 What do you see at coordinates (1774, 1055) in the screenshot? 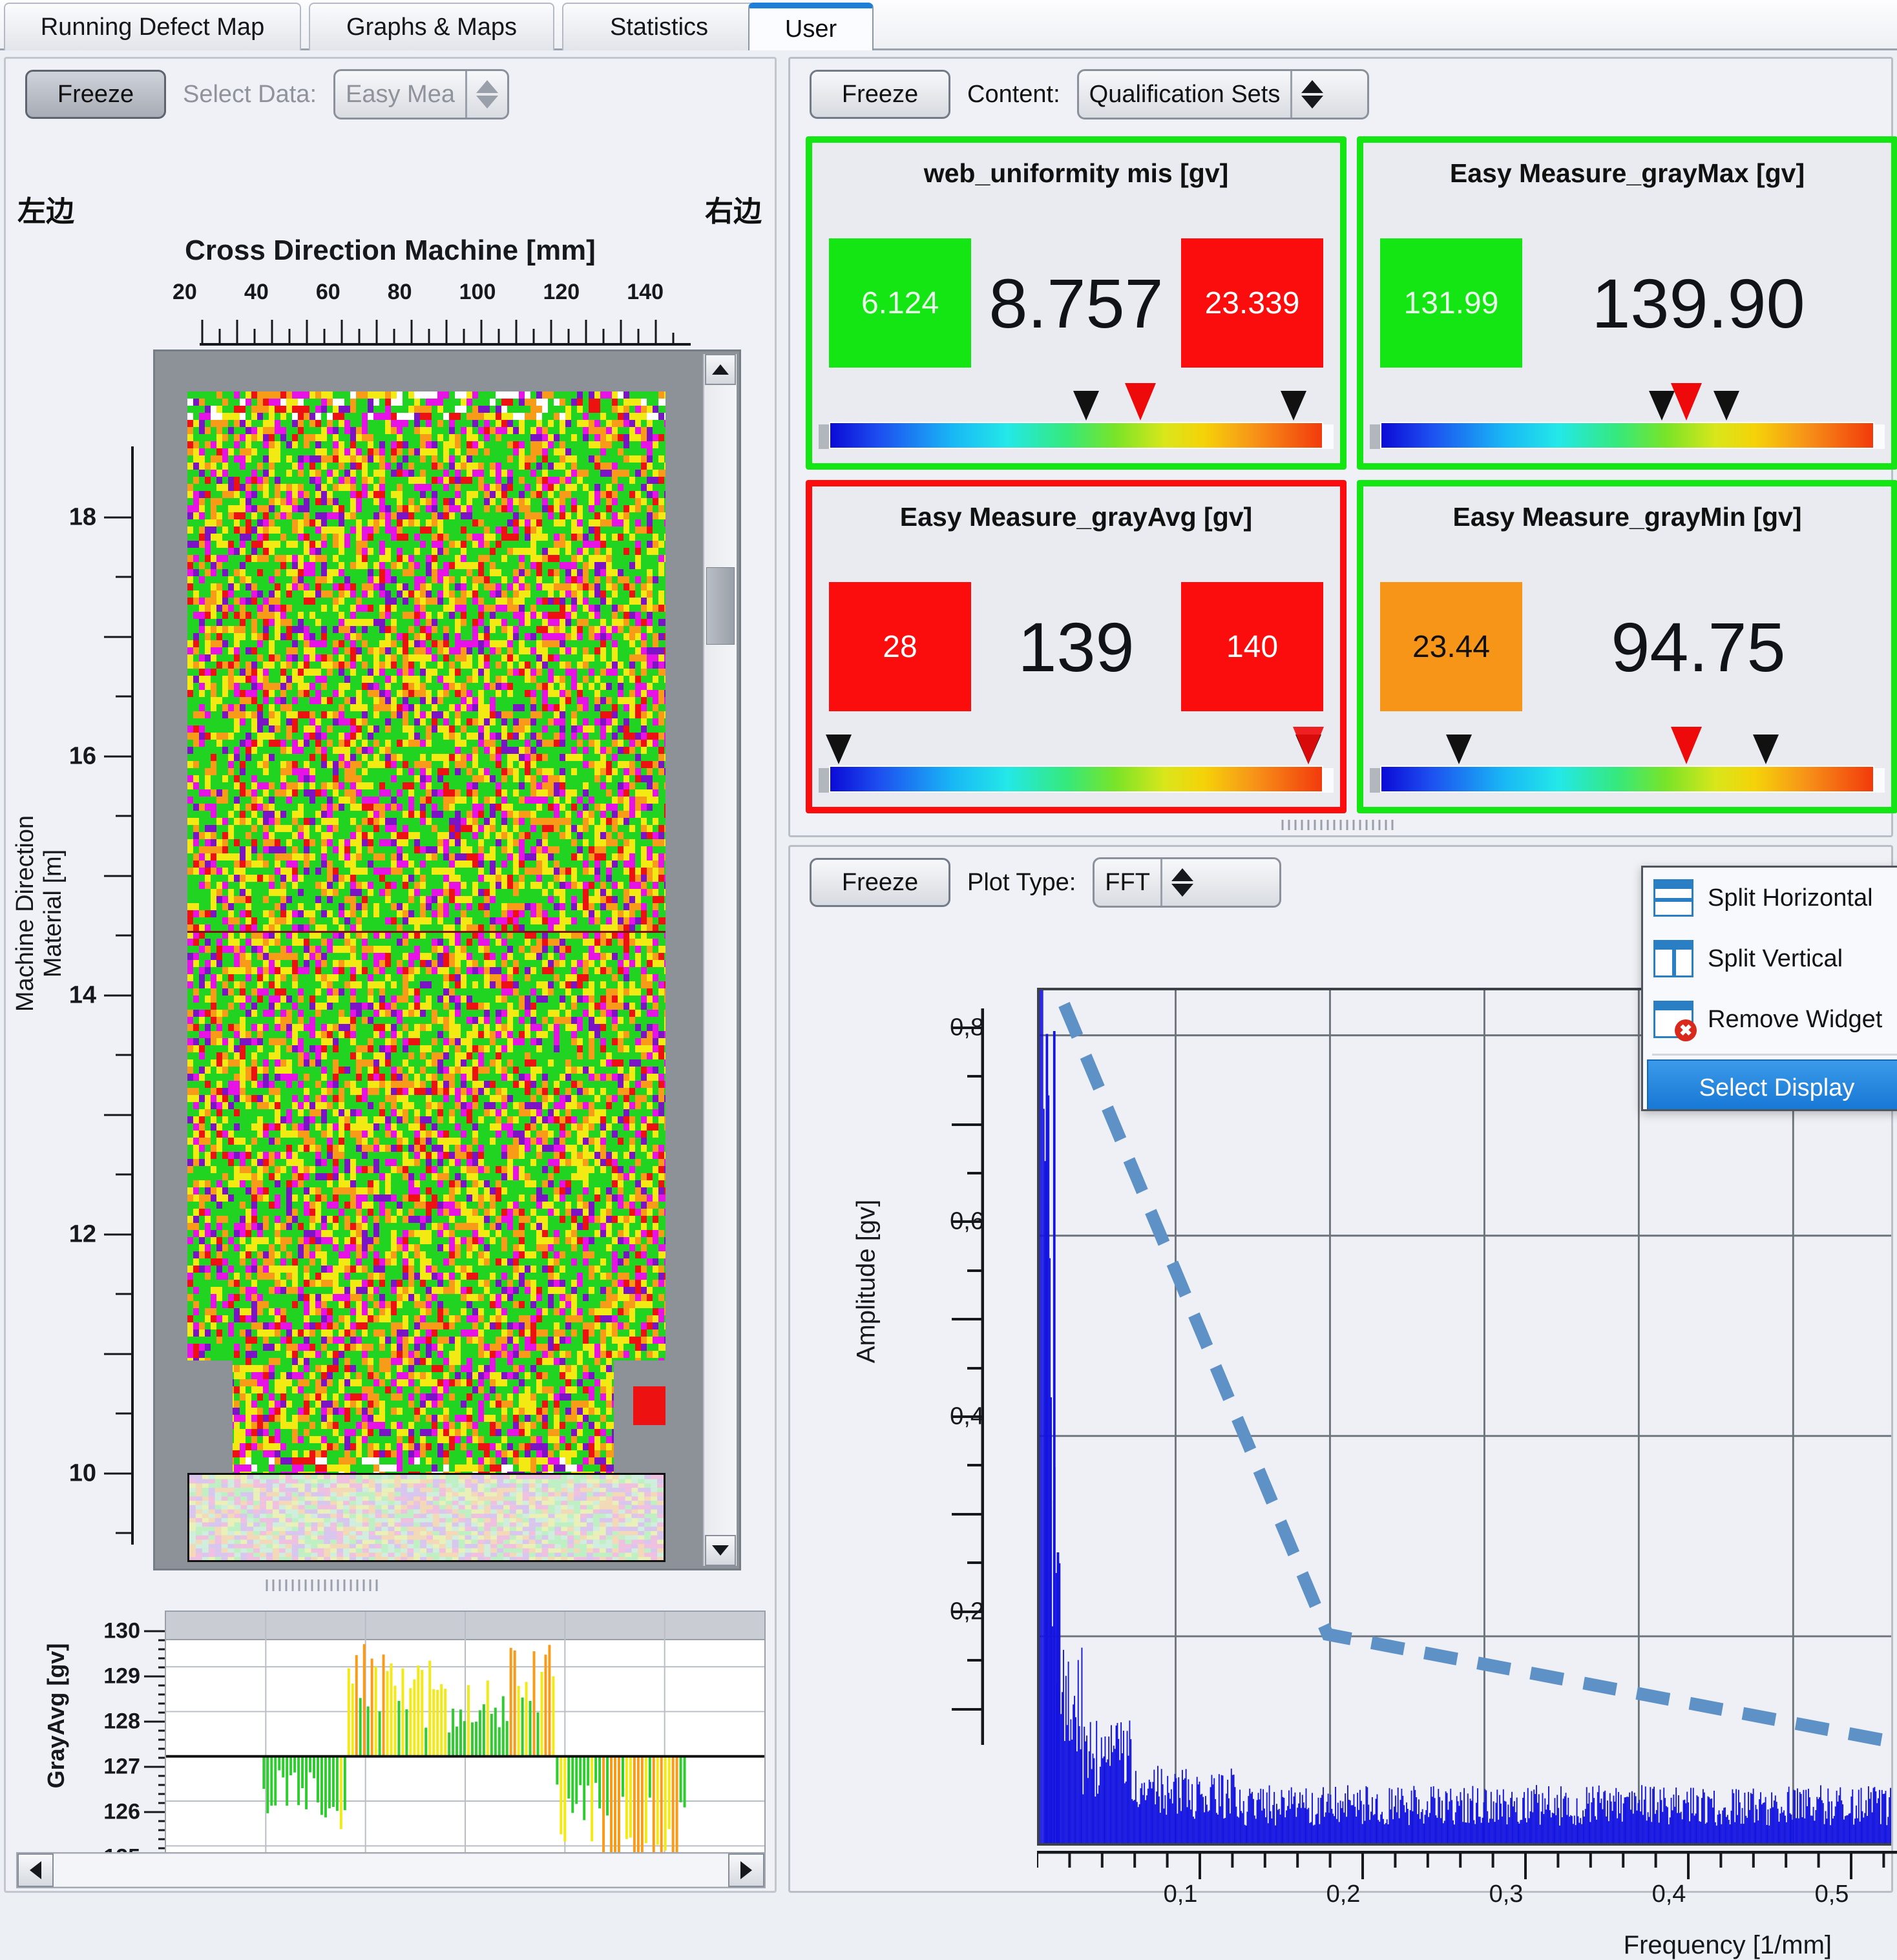
I see `menu-divider` at bounding box center [1774, 1055].